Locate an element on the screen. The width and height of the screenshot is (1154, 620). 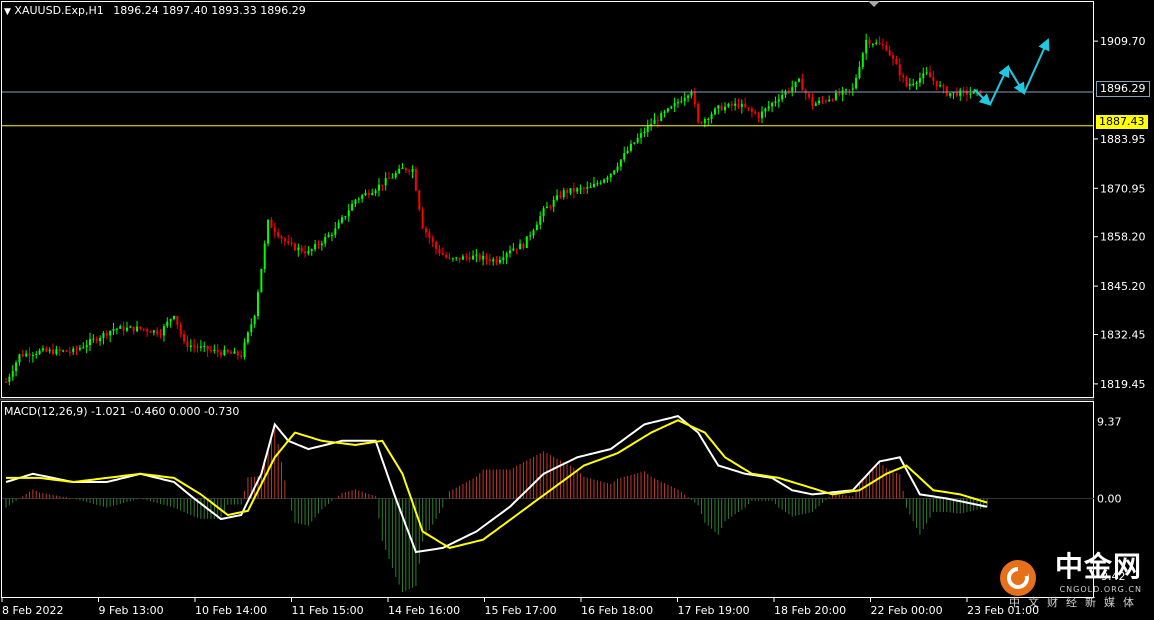
current-price-tag: 1896.29 is located at coordinates (1123, 89).